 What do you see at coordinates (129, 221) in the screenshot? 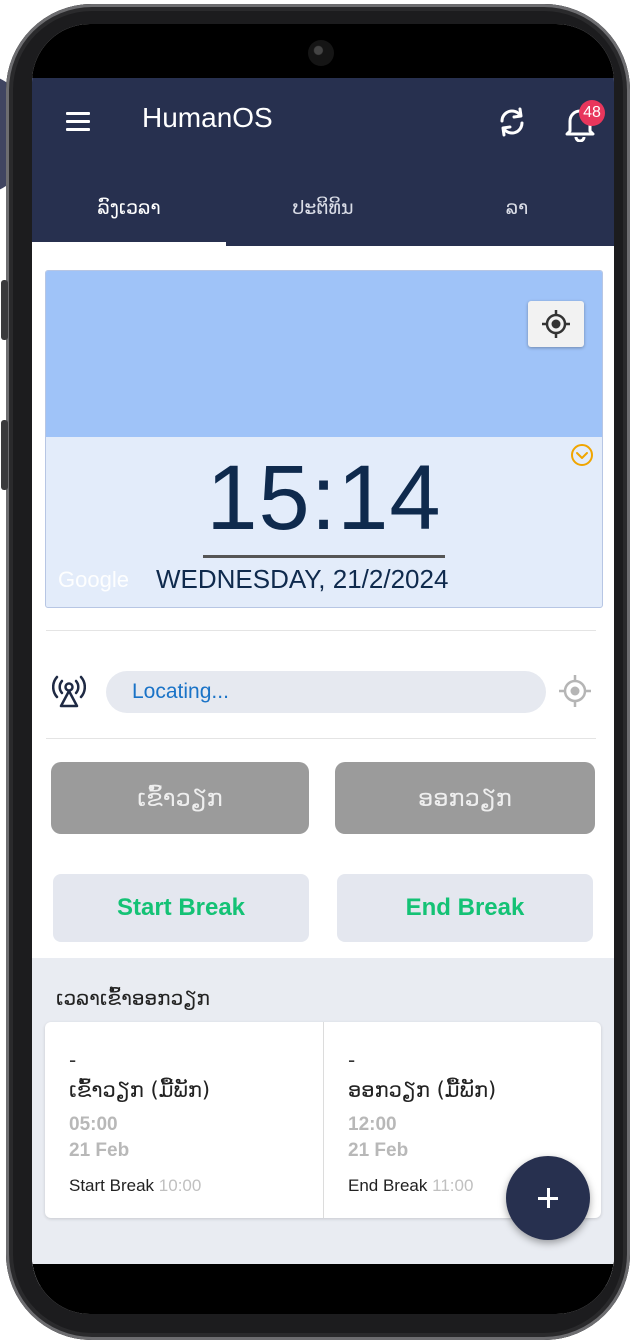
I see `tab-clock-in: ລົງເວລາ` at bounding box center [129, 221].